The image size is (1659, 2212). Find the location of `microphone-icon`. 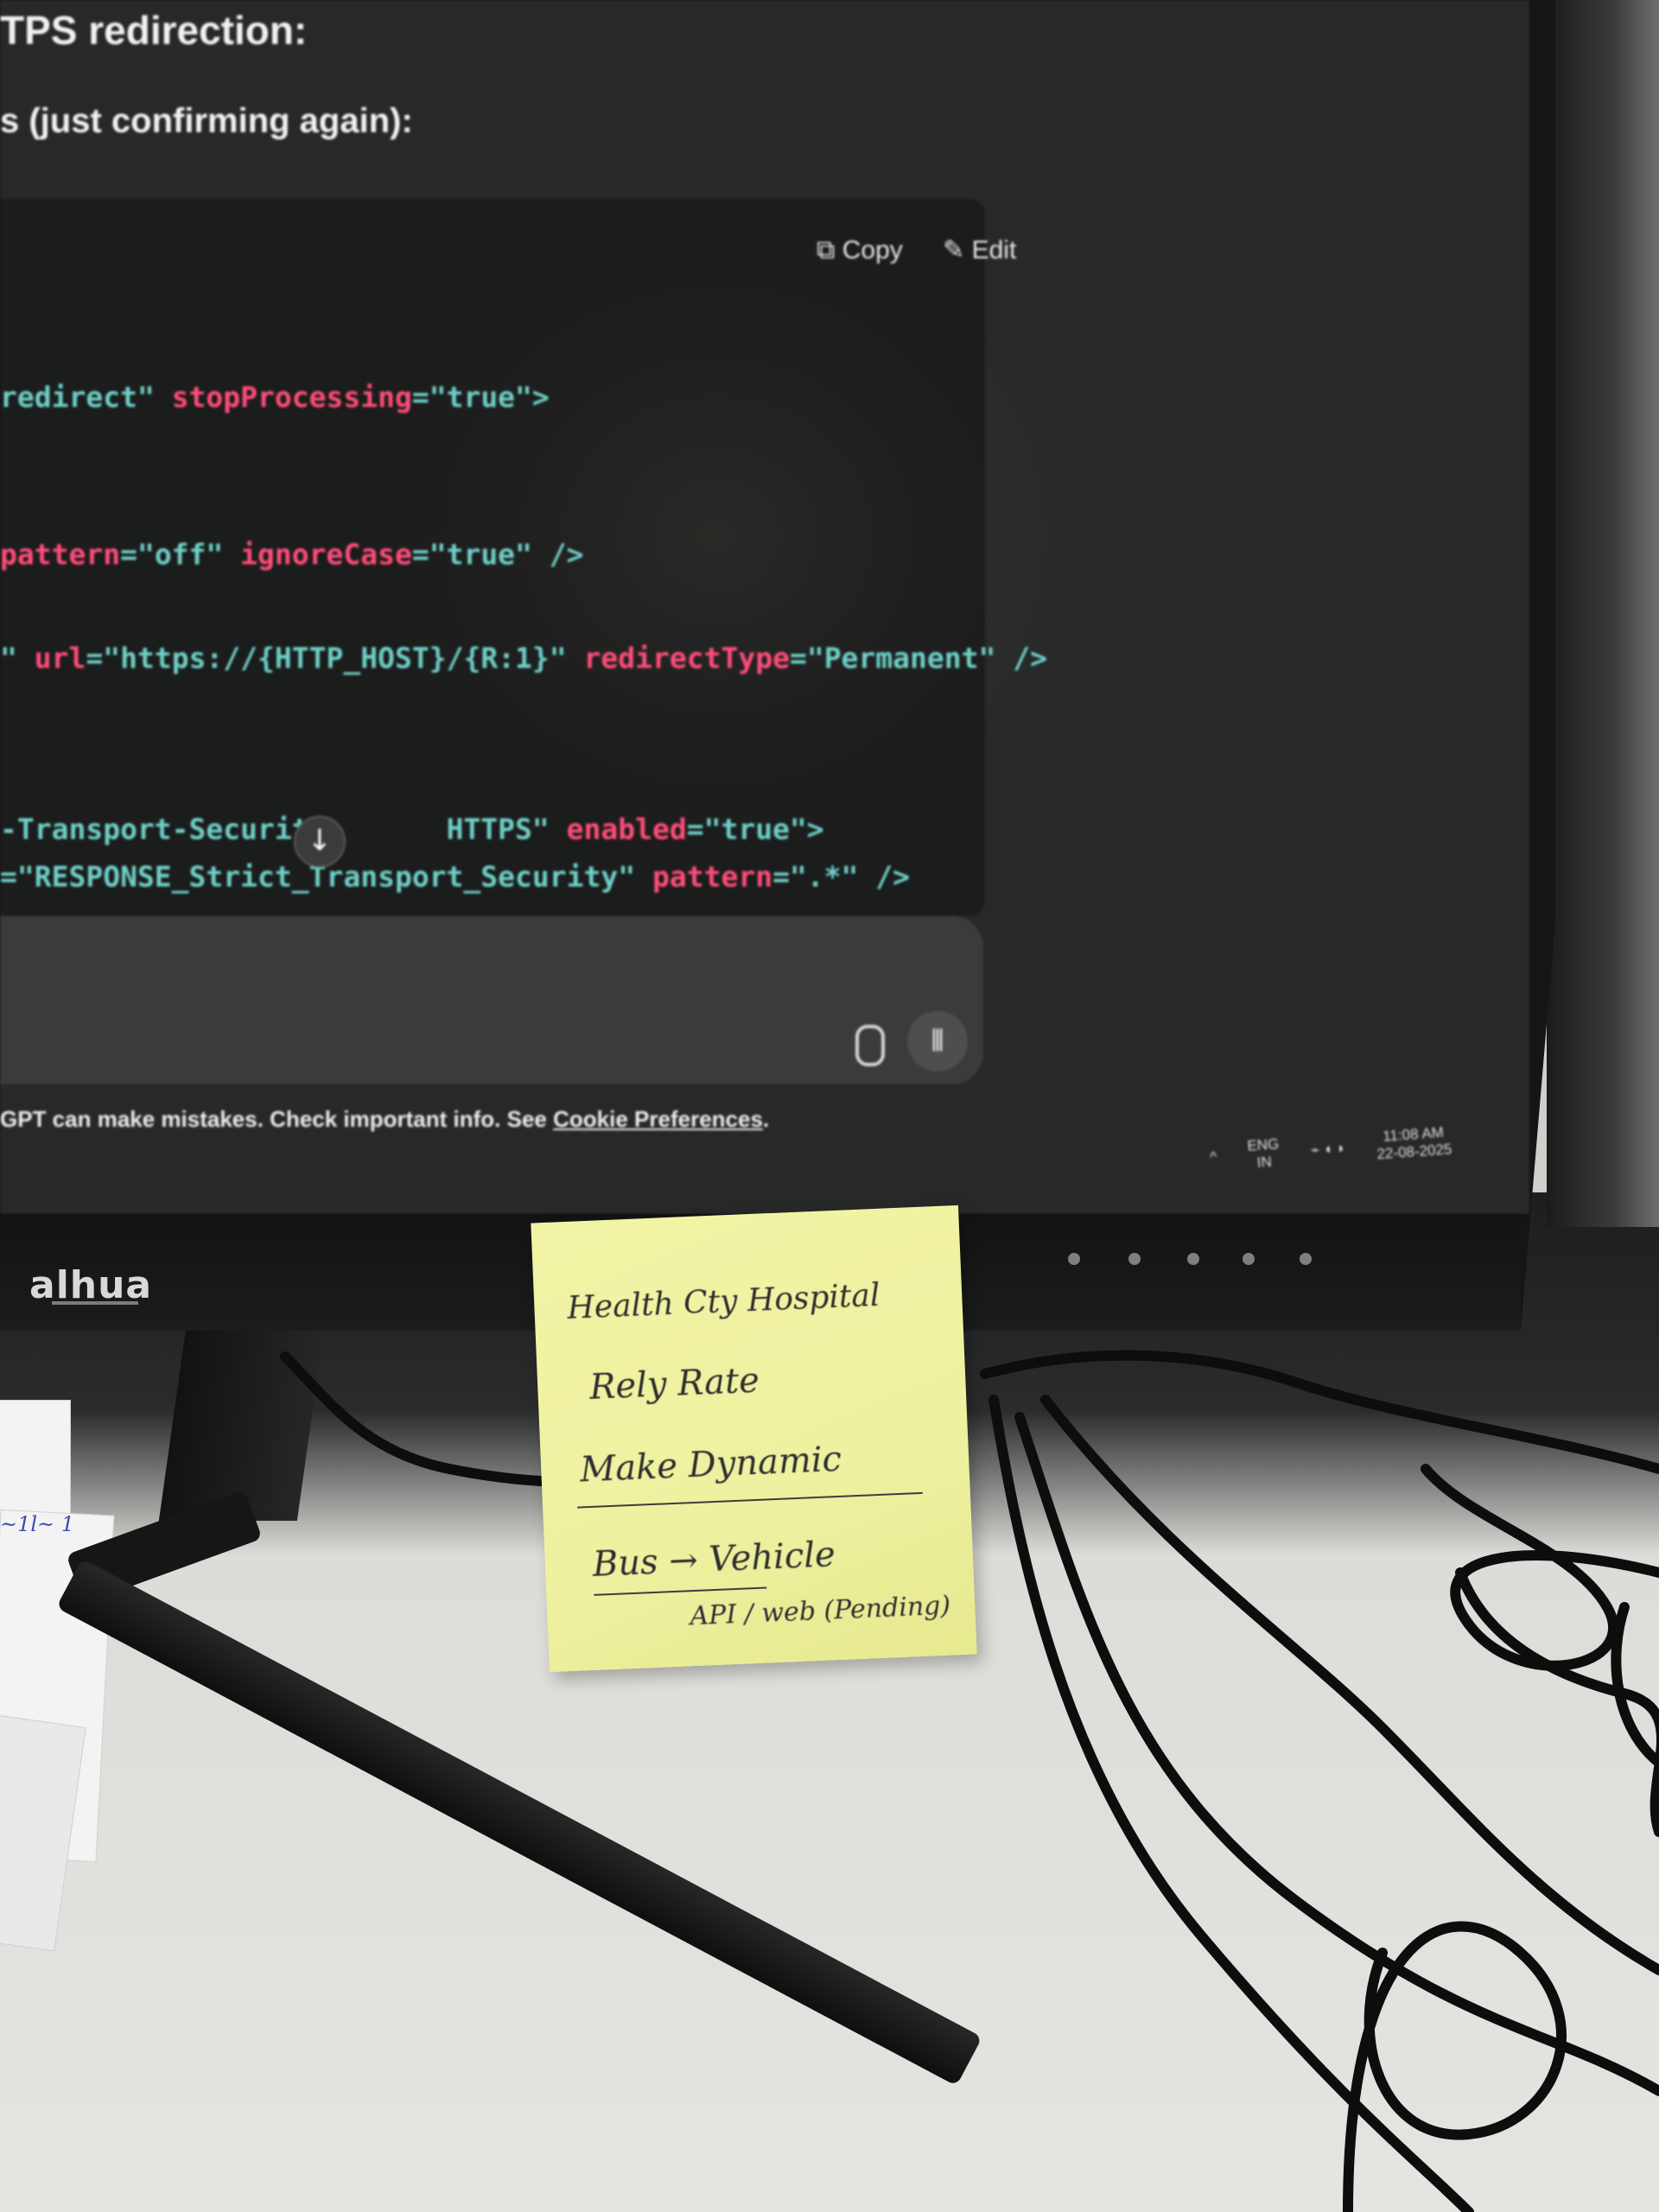

microphone-icon is located at coordinates (870, 1045).